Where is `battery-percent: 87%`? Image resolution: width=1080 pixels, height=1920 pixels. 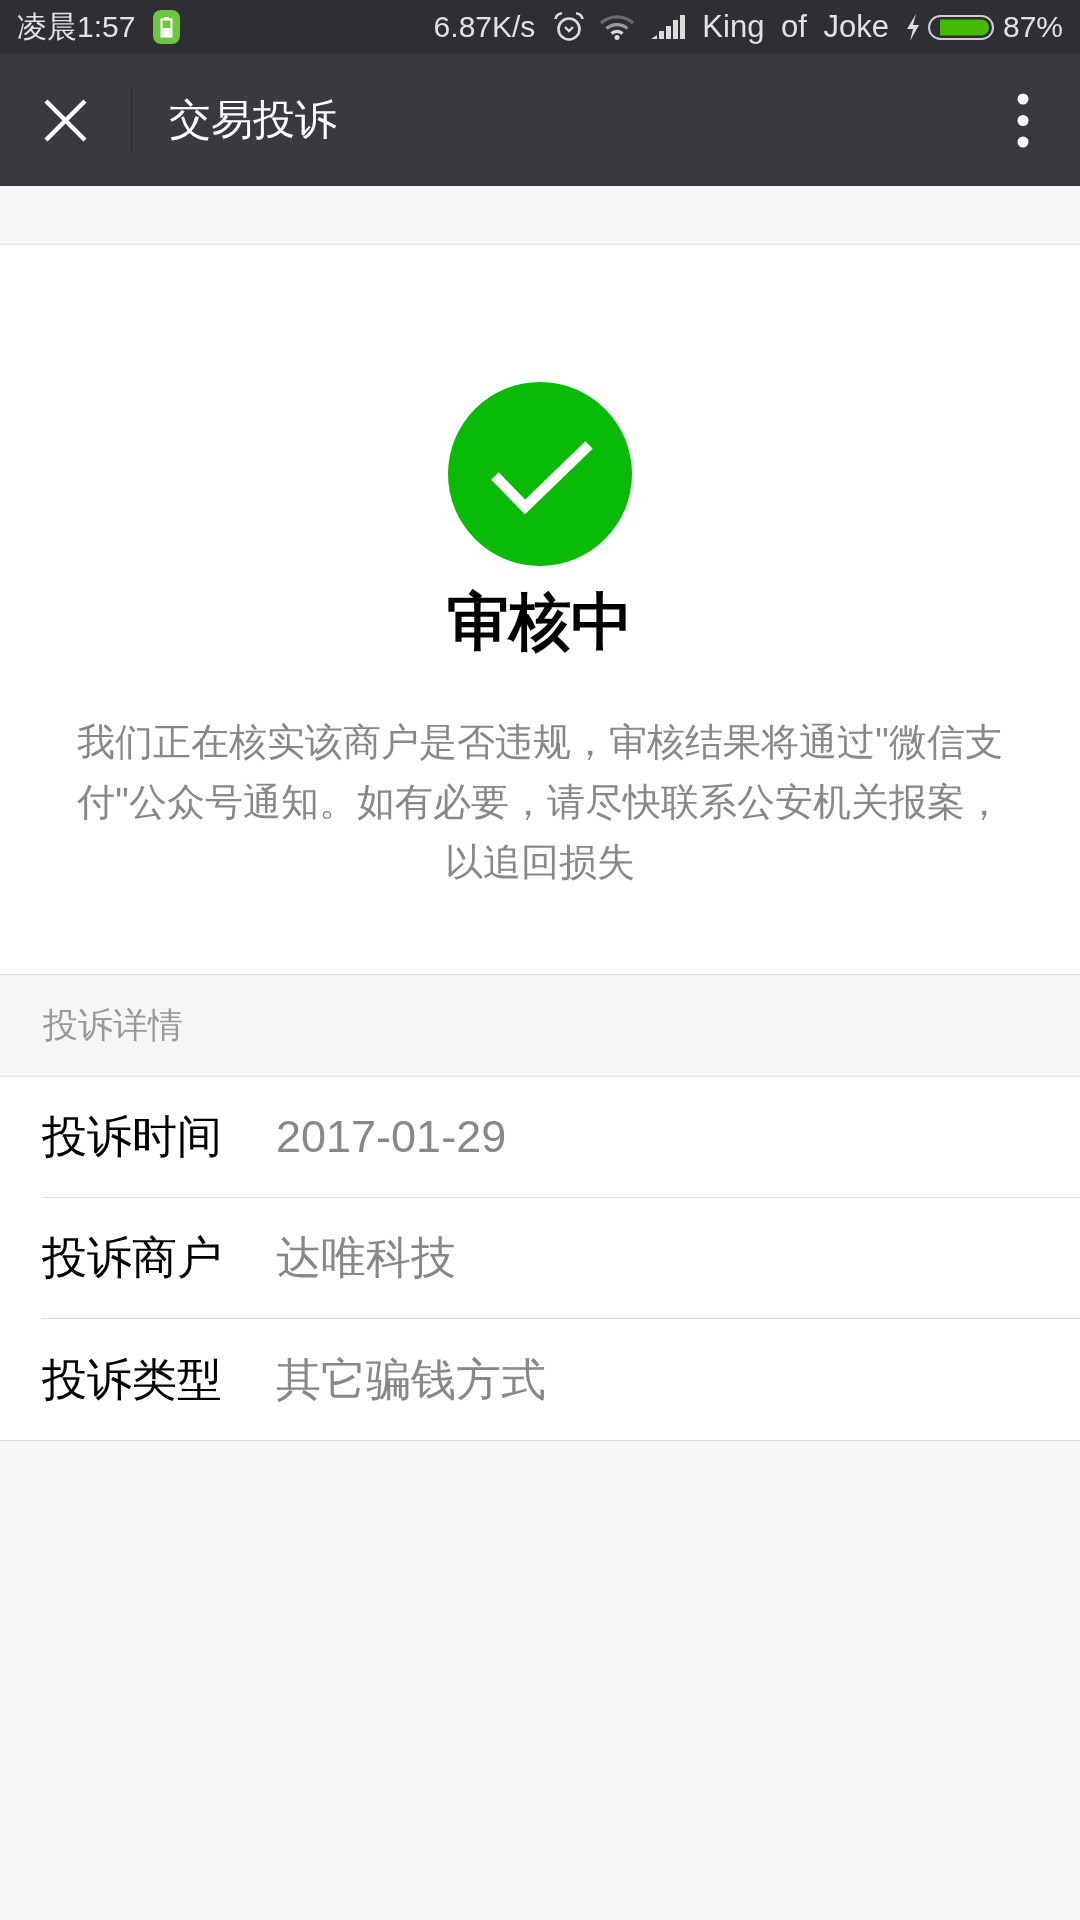
battery-percent: 87% is located at coordinates (1032, 27).